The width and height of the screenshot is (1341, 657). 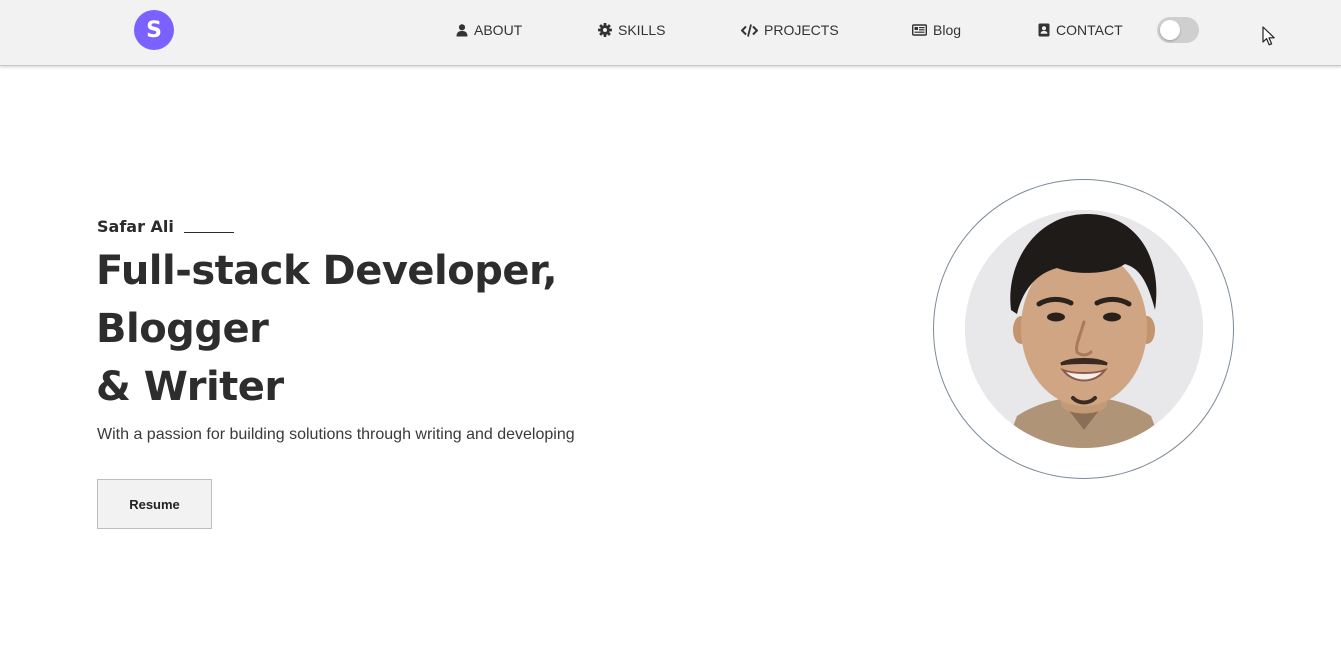 What do you see at coordinates (605, 30) in the screenshot?
I see `gear-icon` at bounding box center [605, 30].